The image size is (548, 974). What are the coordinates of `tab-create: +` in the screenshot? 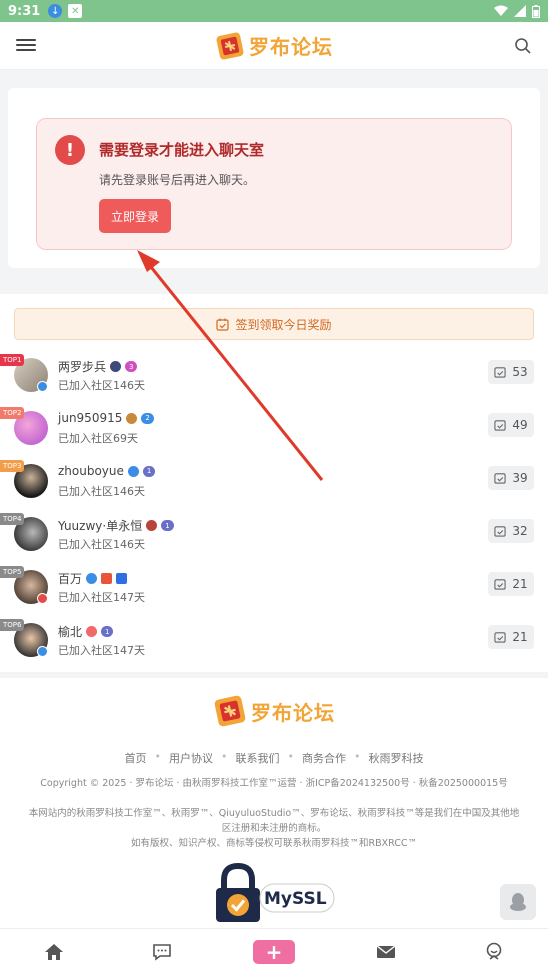 It's located at (274, 952).